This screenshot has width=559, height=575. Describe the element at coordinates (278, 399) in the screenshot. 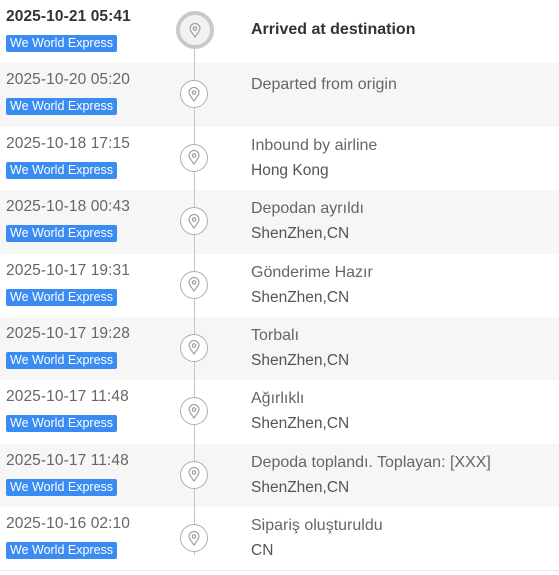

I see `event-status: Ağırlıklı` at that location.